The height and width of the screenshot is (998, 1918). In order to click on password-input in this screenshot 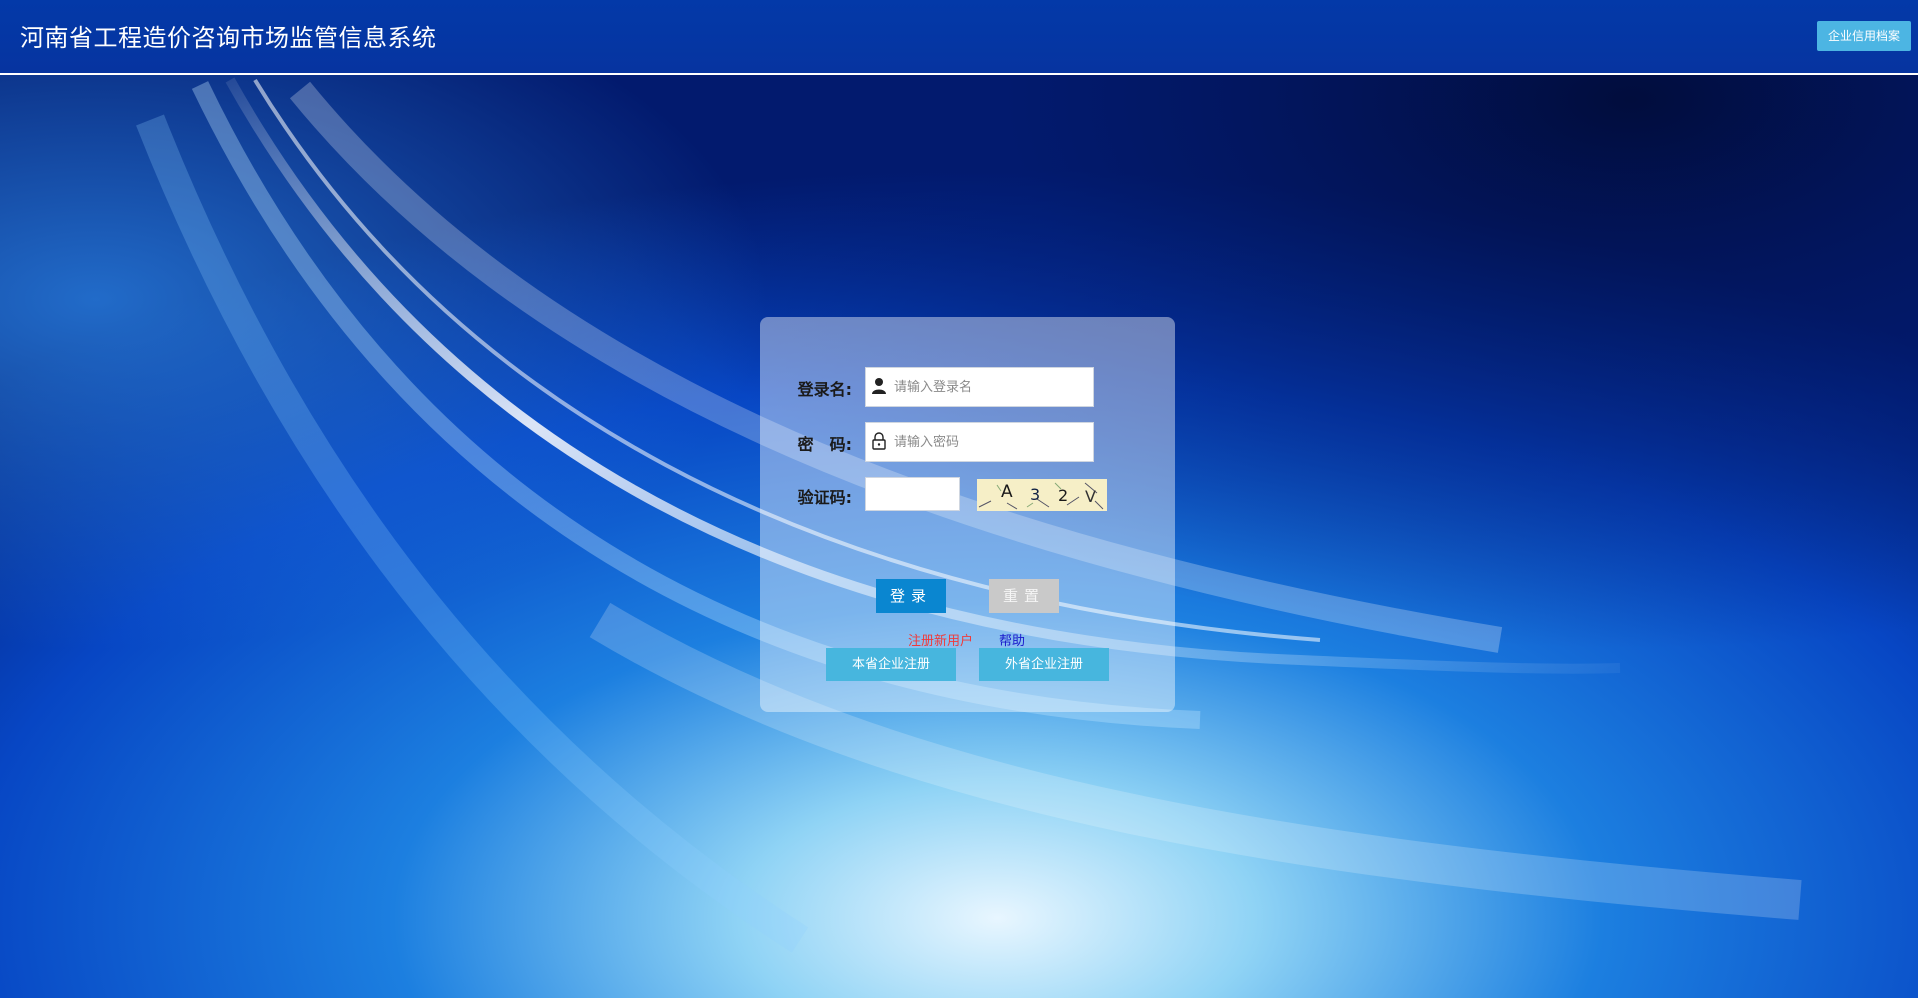, I will do `click(991, 442)`.